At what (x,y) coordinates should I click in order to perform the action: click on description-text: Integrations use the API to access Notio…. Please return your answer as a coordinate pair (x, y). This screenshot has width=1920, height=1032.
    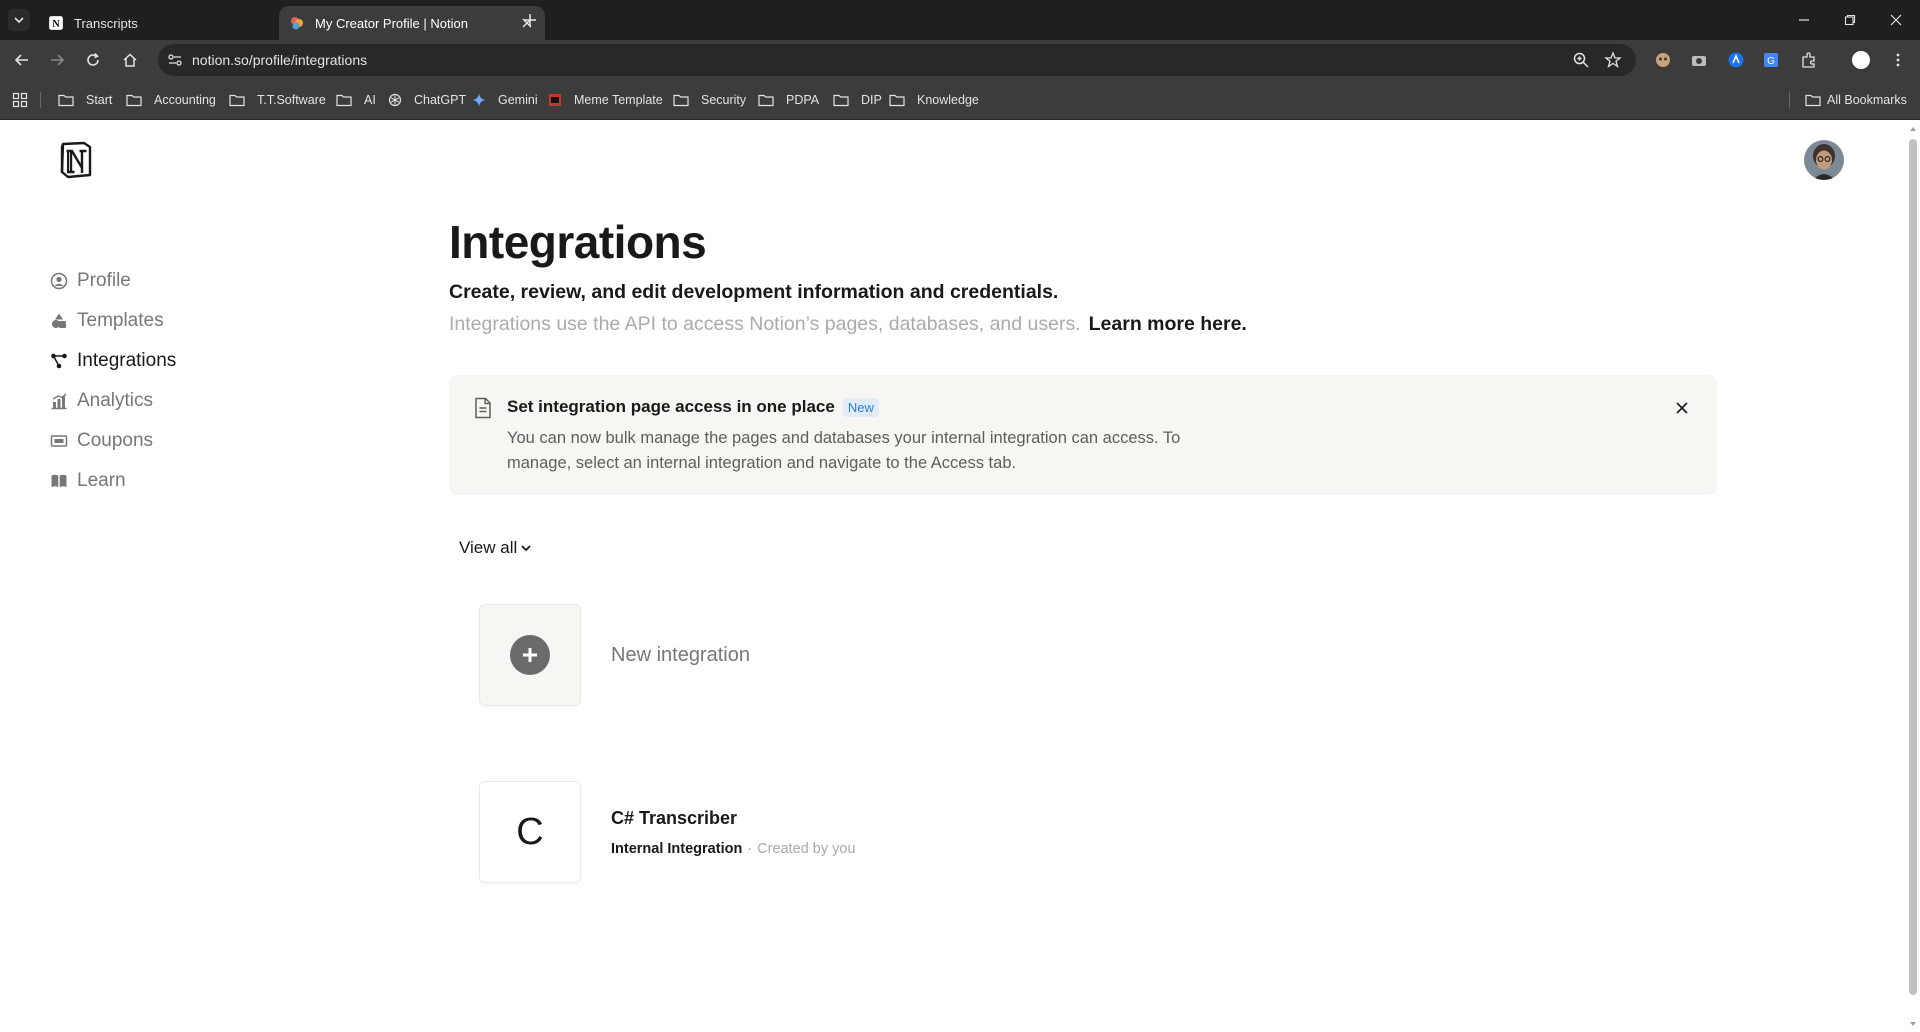
    Looking at the image, I should click on (765, 324).